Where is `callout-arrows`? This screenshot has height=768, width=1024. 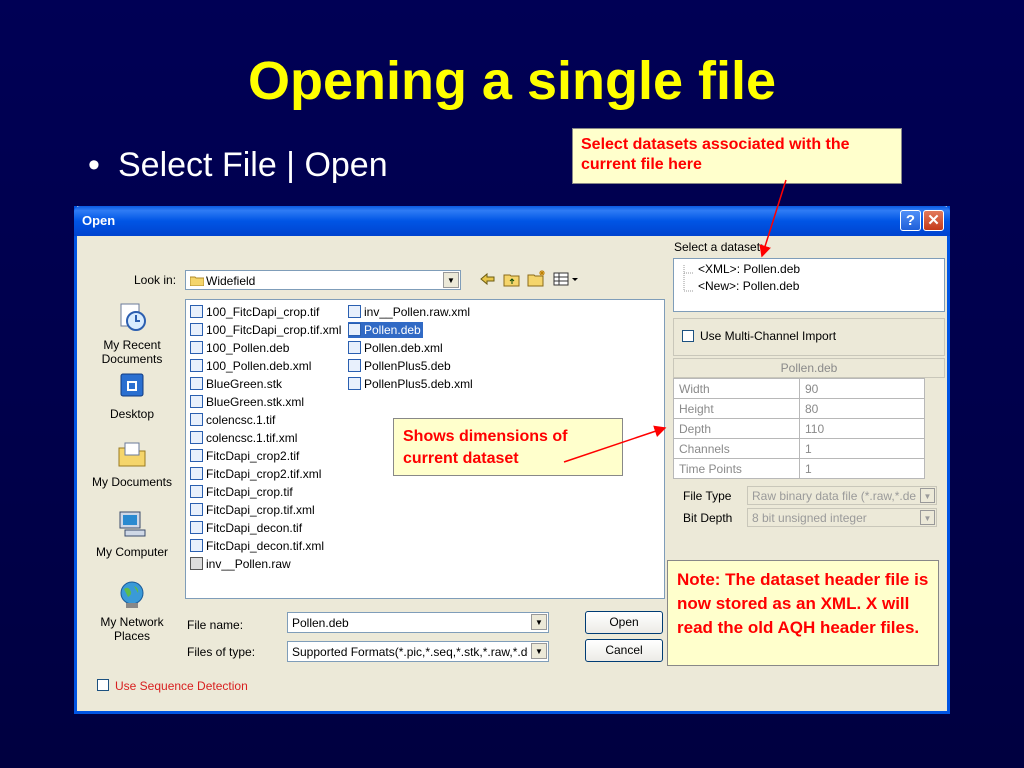
callout-arrows is located at coordinates (675, 321).